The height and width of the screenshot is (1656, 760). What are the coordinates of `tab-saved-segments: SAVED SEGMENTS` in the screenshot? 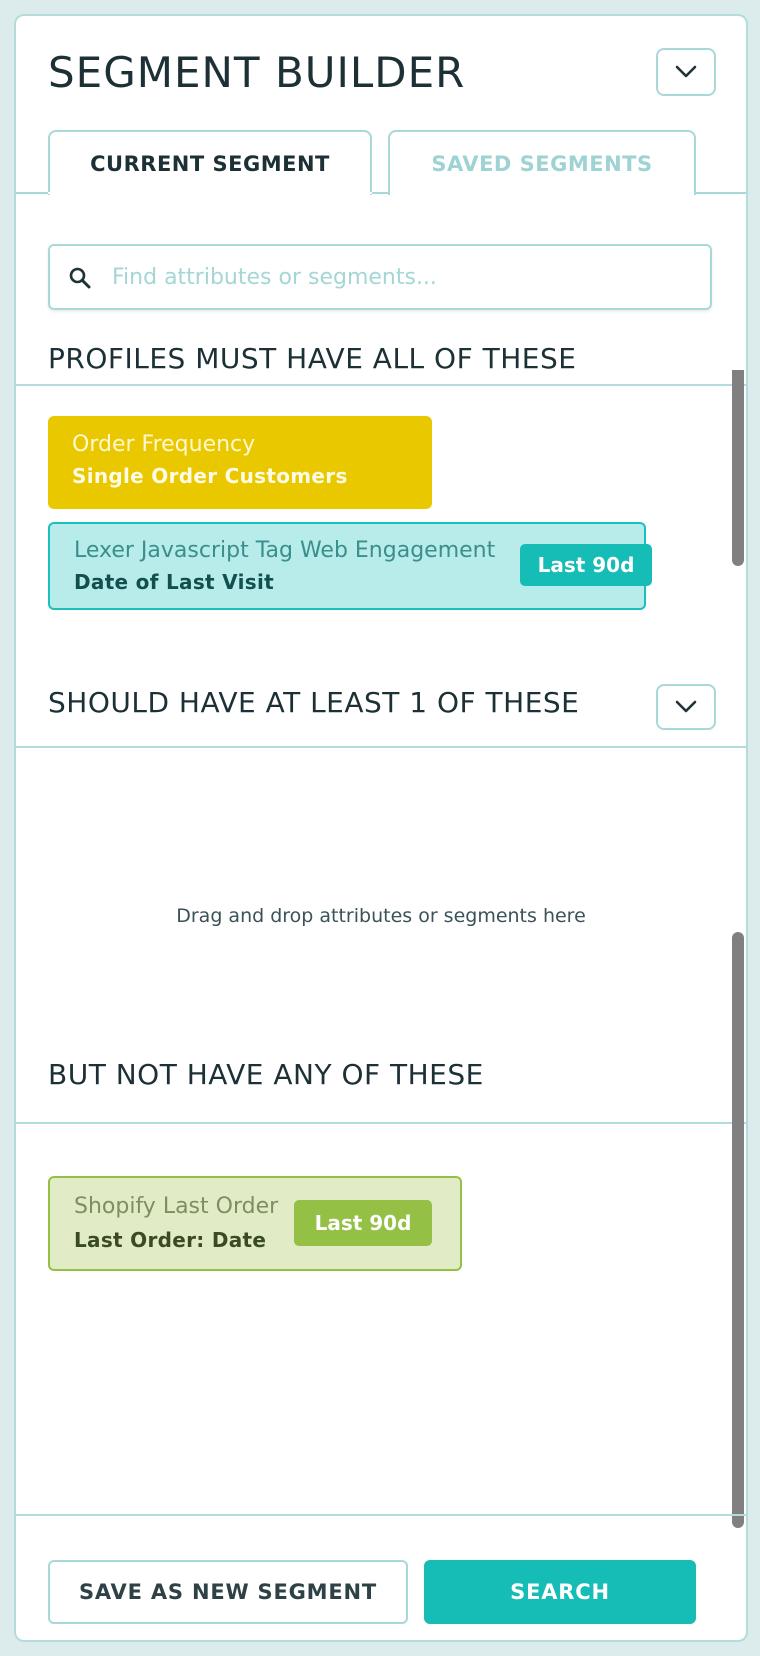 It's located at (542, 162).